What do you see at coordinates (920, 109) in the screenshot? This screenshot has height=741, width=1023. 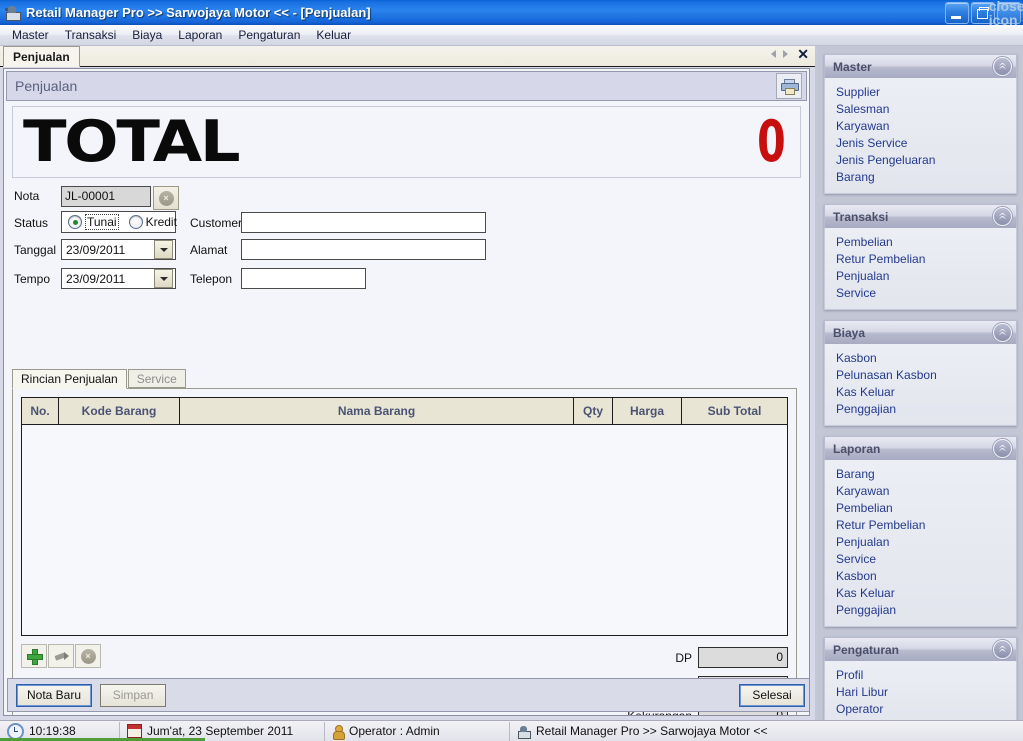 I see `sidebar-item-salesman: Salesman` at bounding box center [920, 109].